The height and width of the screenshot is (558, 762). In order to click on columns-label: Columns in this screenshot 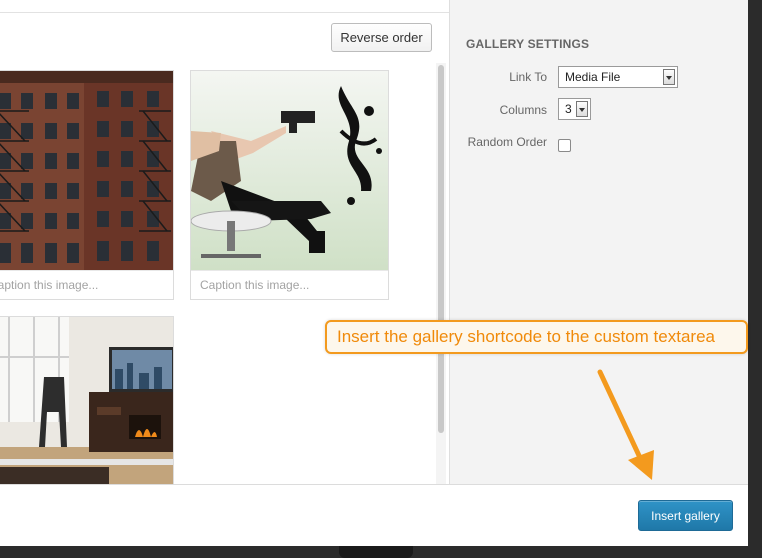, I will do `click(523, 110)`.